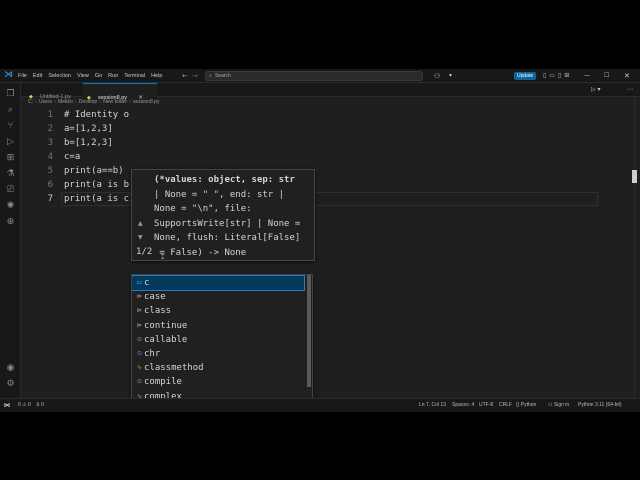 The image size is (640, 480). What do you see at coordinates (65, 102) in the screenshot?
I see `breadcrumb-item: Mekko` at bounding box center [65, 102].